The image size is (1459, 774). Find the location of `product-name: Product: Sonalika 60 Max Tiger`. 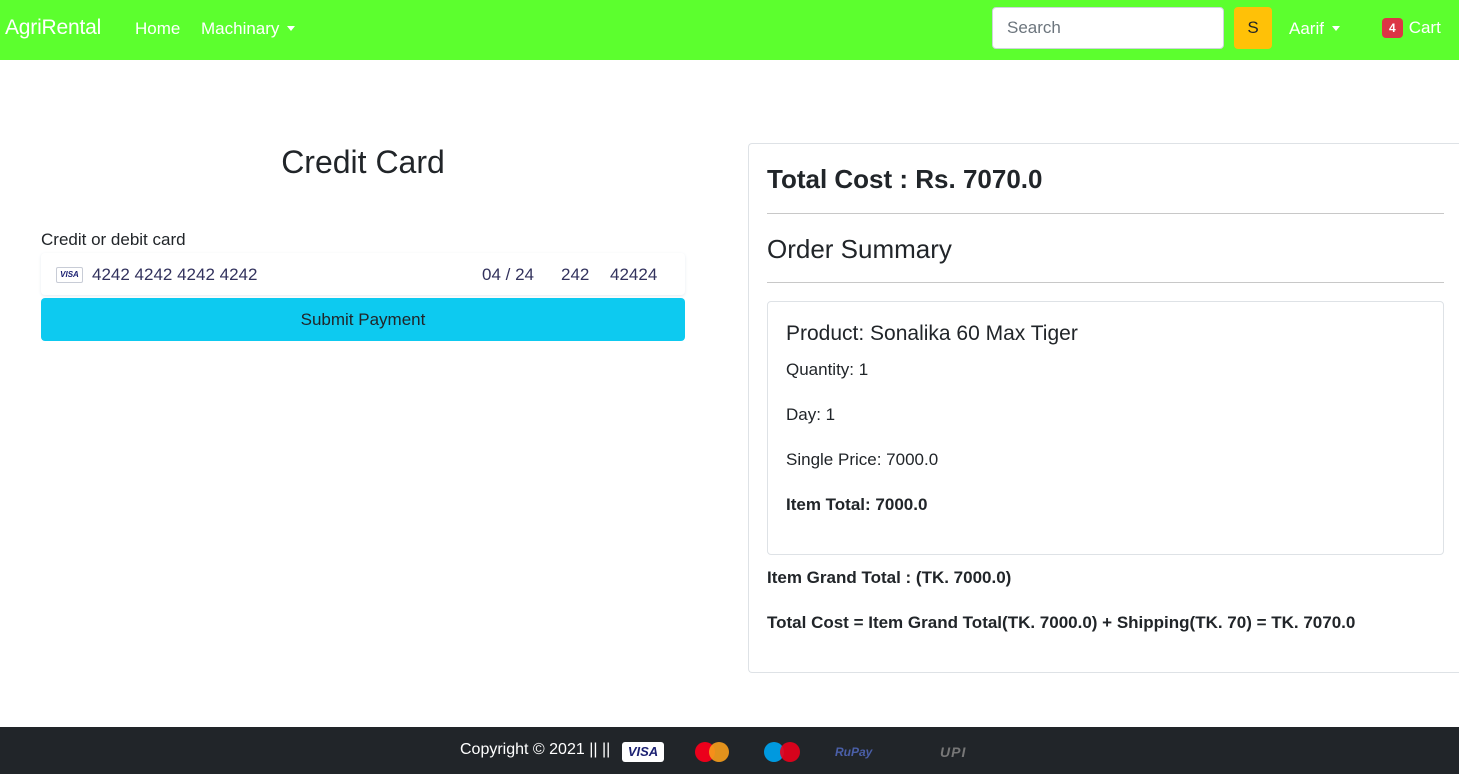

product-name: Product: Sonalika 60 Max Tiger is located at coordinates (932, 333).